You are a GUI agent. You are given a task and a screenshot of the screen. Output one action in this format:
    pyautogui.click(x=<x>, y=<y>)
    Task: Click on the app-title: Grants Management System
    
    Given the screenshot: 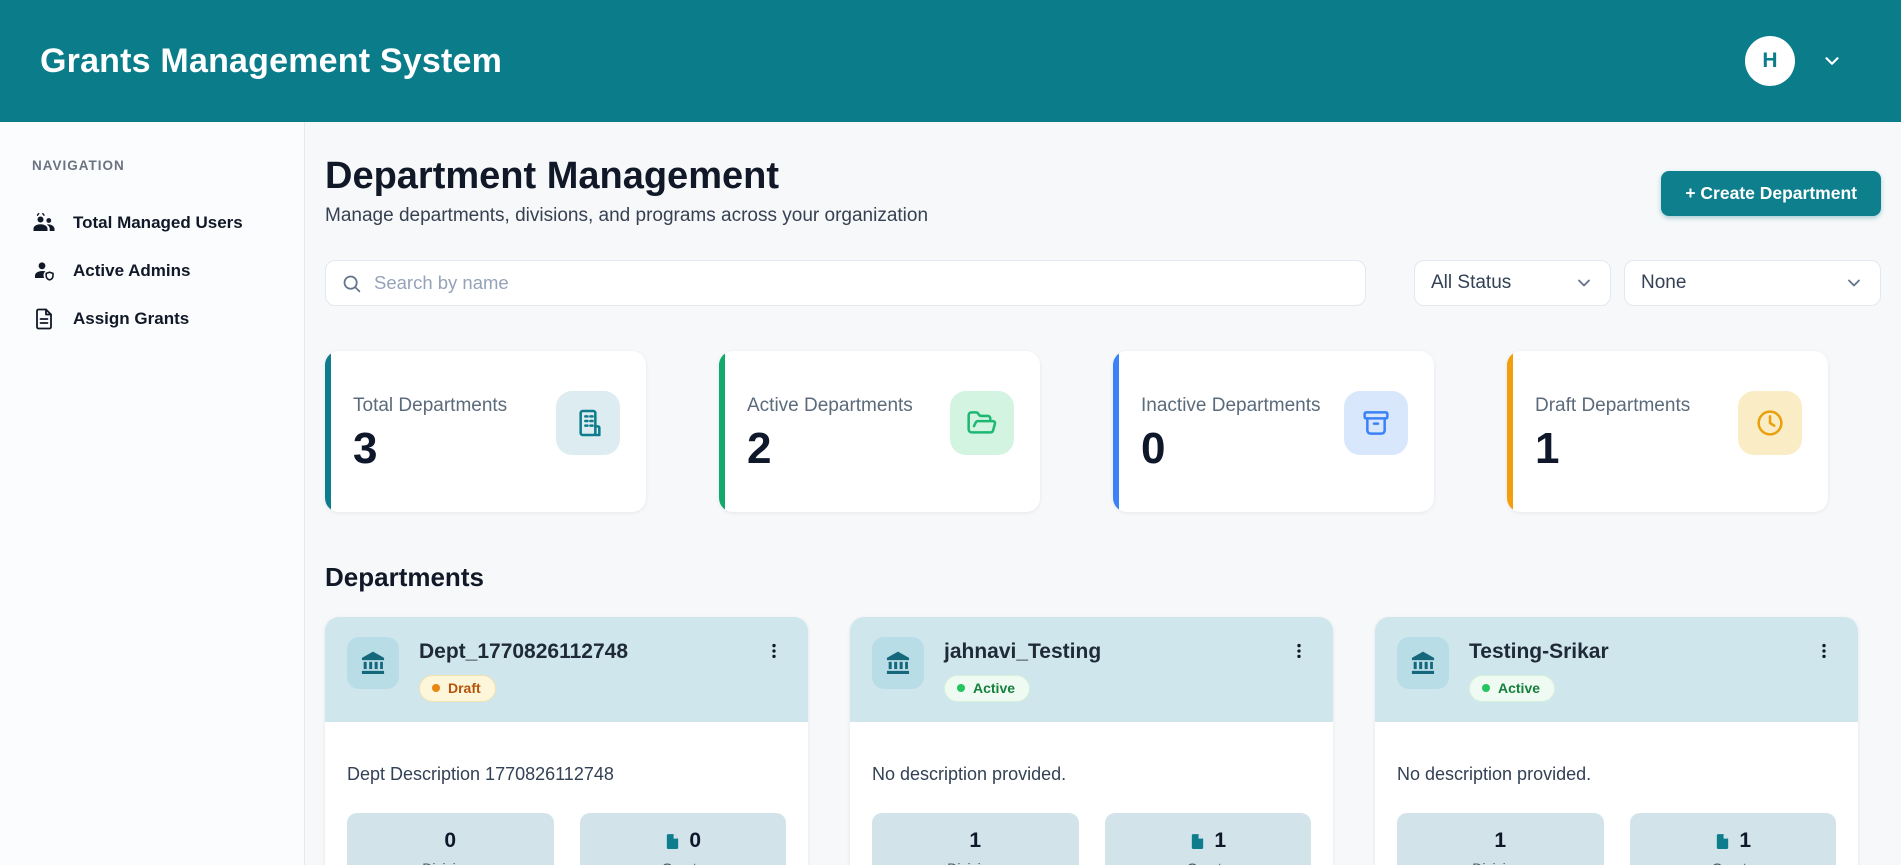 What is the action you would take?
    pyautogui.click(x=271, y=60)
    